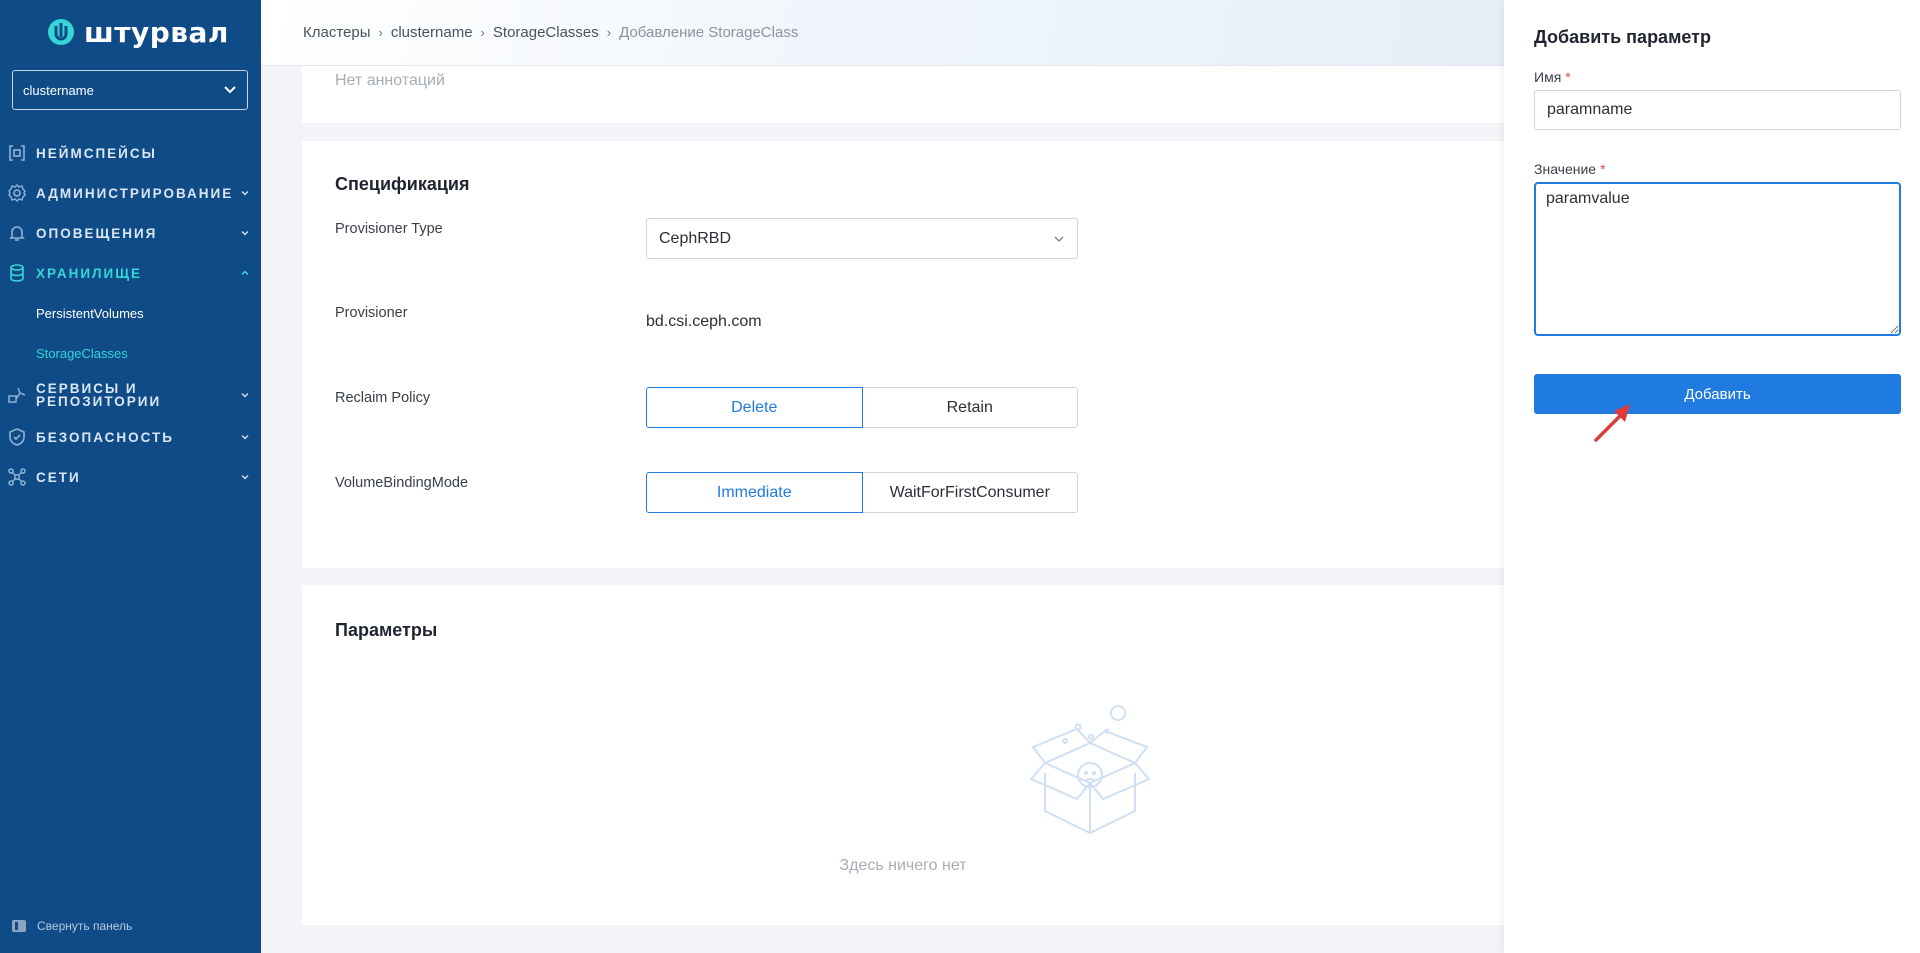 The width and height of the screenshot is (1920, 953). I want to click on nav-item-networks: СЕТИ, so click(130, 477).